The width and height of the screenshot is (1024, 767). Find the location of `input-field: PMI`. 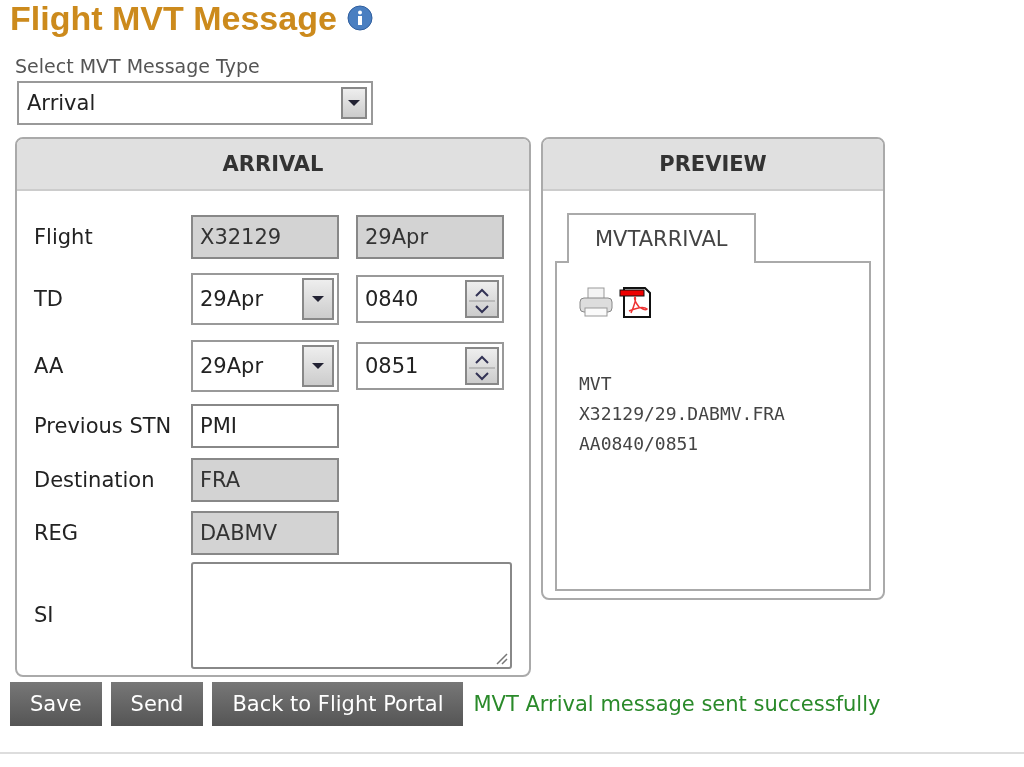

input-field: PMI is located at coordinates (265, 426).